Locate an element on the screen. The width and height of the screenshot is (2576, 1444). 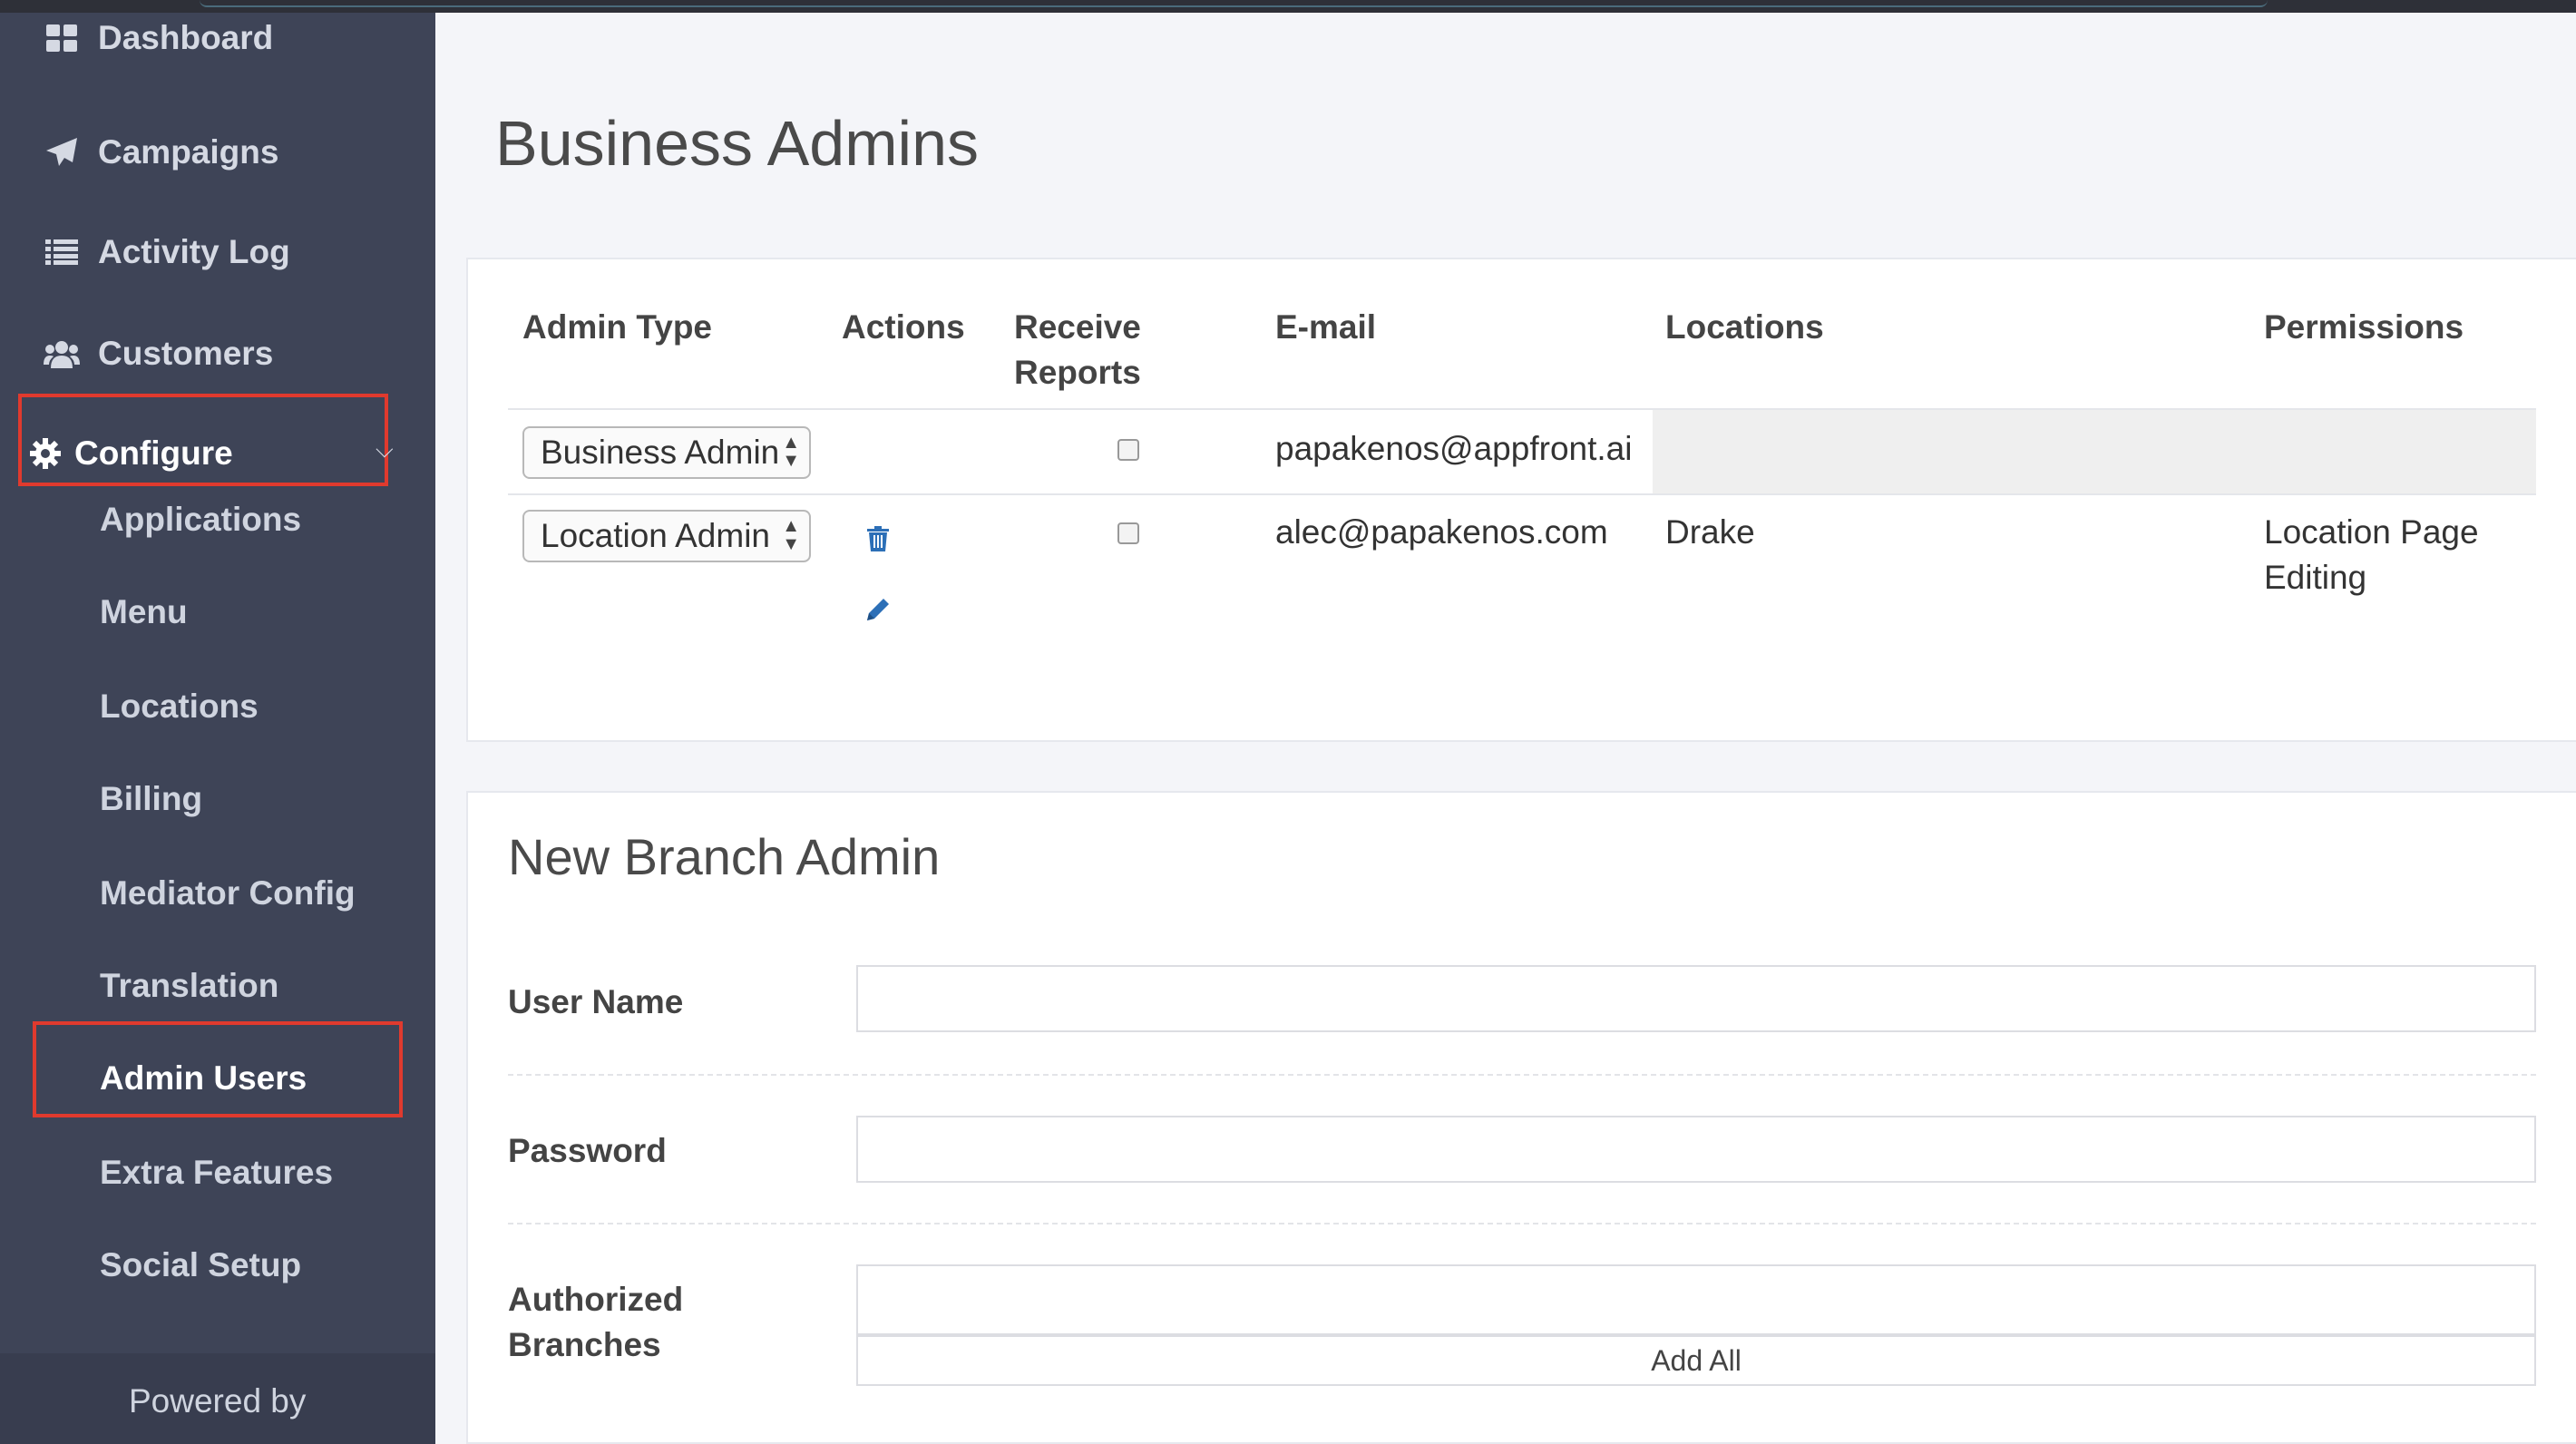
section-title: New Branch Admin is located at coordinates (724, 856).